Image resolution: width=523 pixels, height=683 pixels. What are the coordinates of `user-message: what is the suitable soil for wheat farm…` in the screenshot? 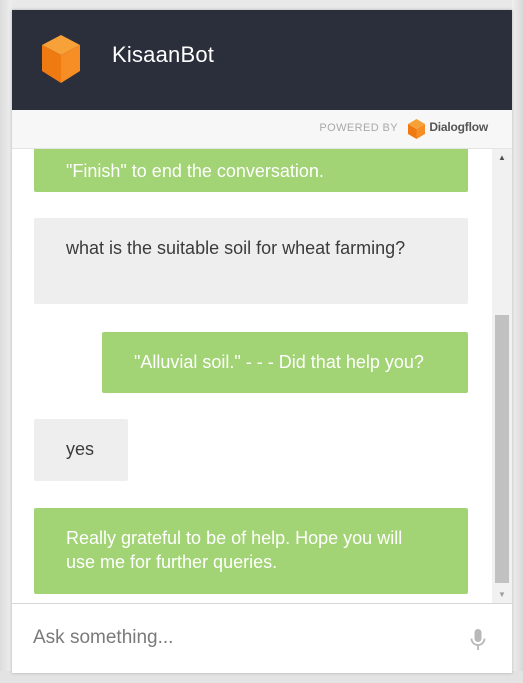 It's located at (251, 261).